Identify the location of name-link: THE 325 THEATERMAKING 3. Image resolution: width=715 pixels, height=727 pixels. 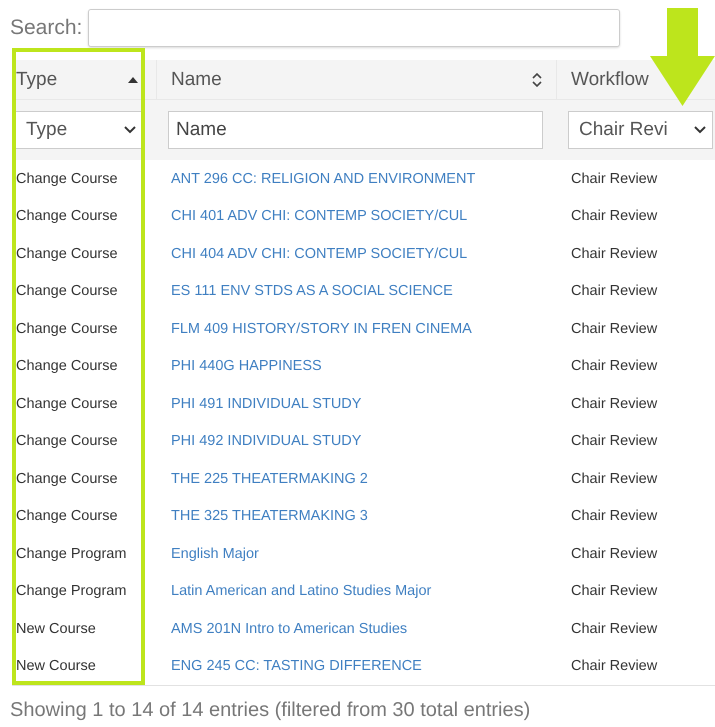
(357, 516).